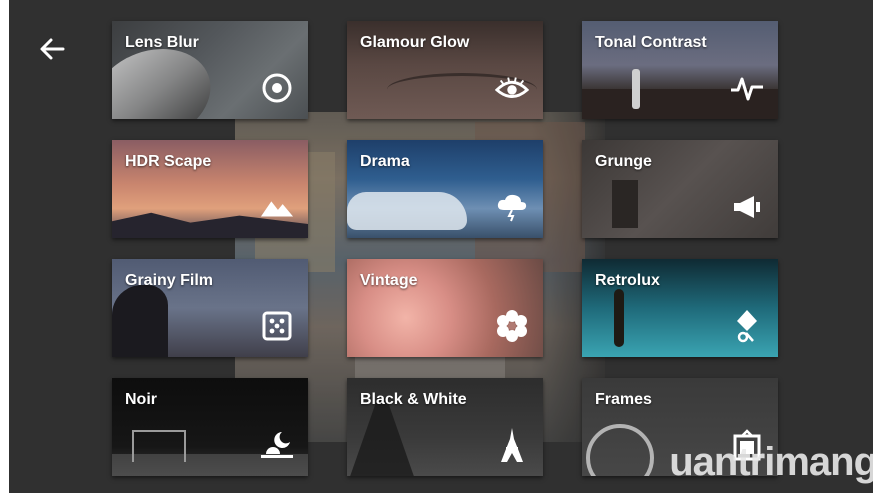  I want to click on eiffel-tower-icon, so click(512, 445).